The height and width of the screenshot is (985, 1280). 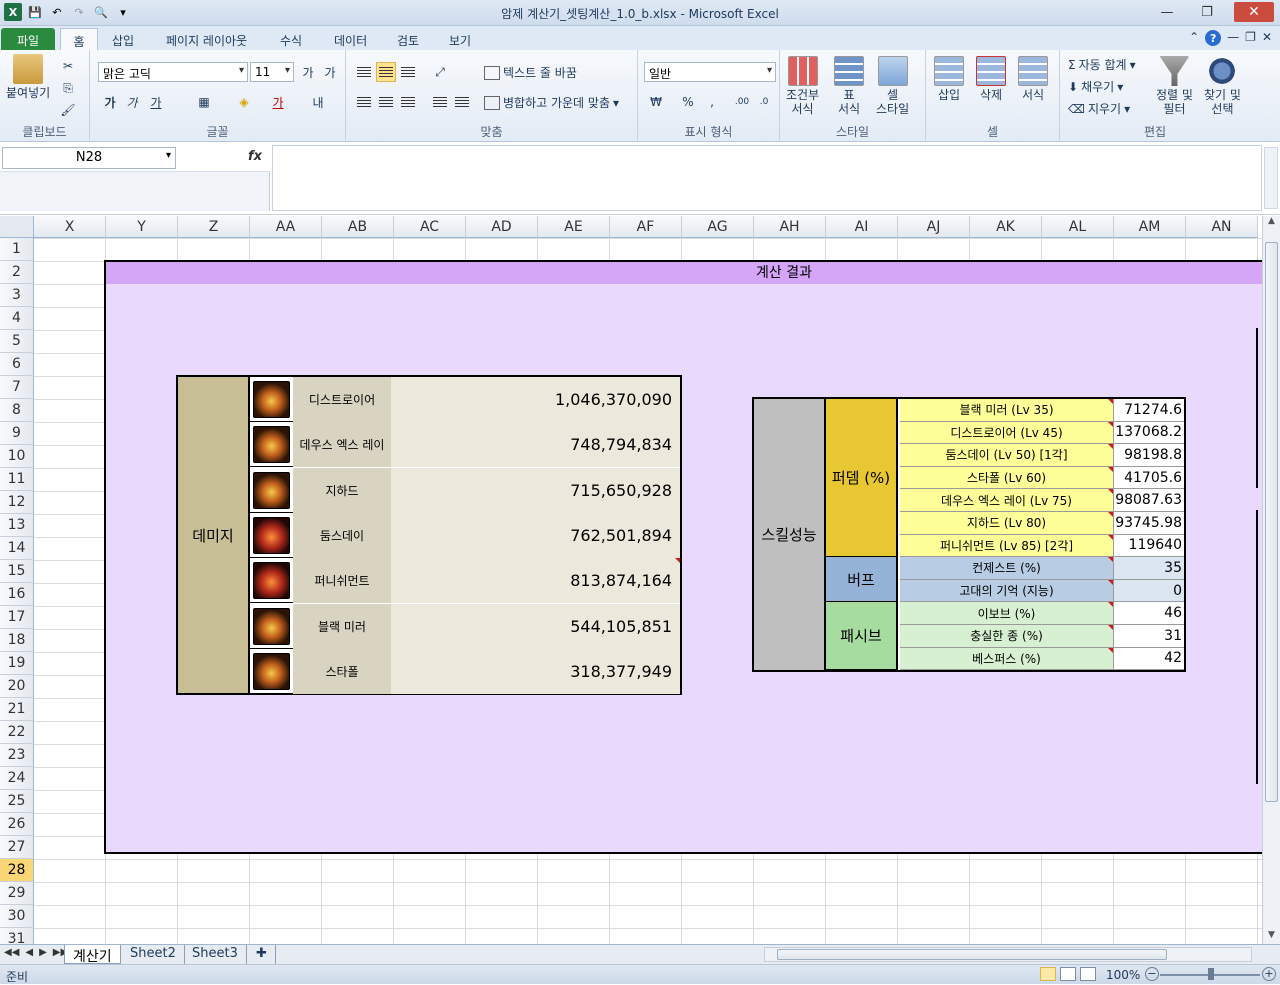 What do you see at coordinates (330, 72) in the screenshot?
I see `shrink-font-icon: 가` at bounding box center [330, 72].